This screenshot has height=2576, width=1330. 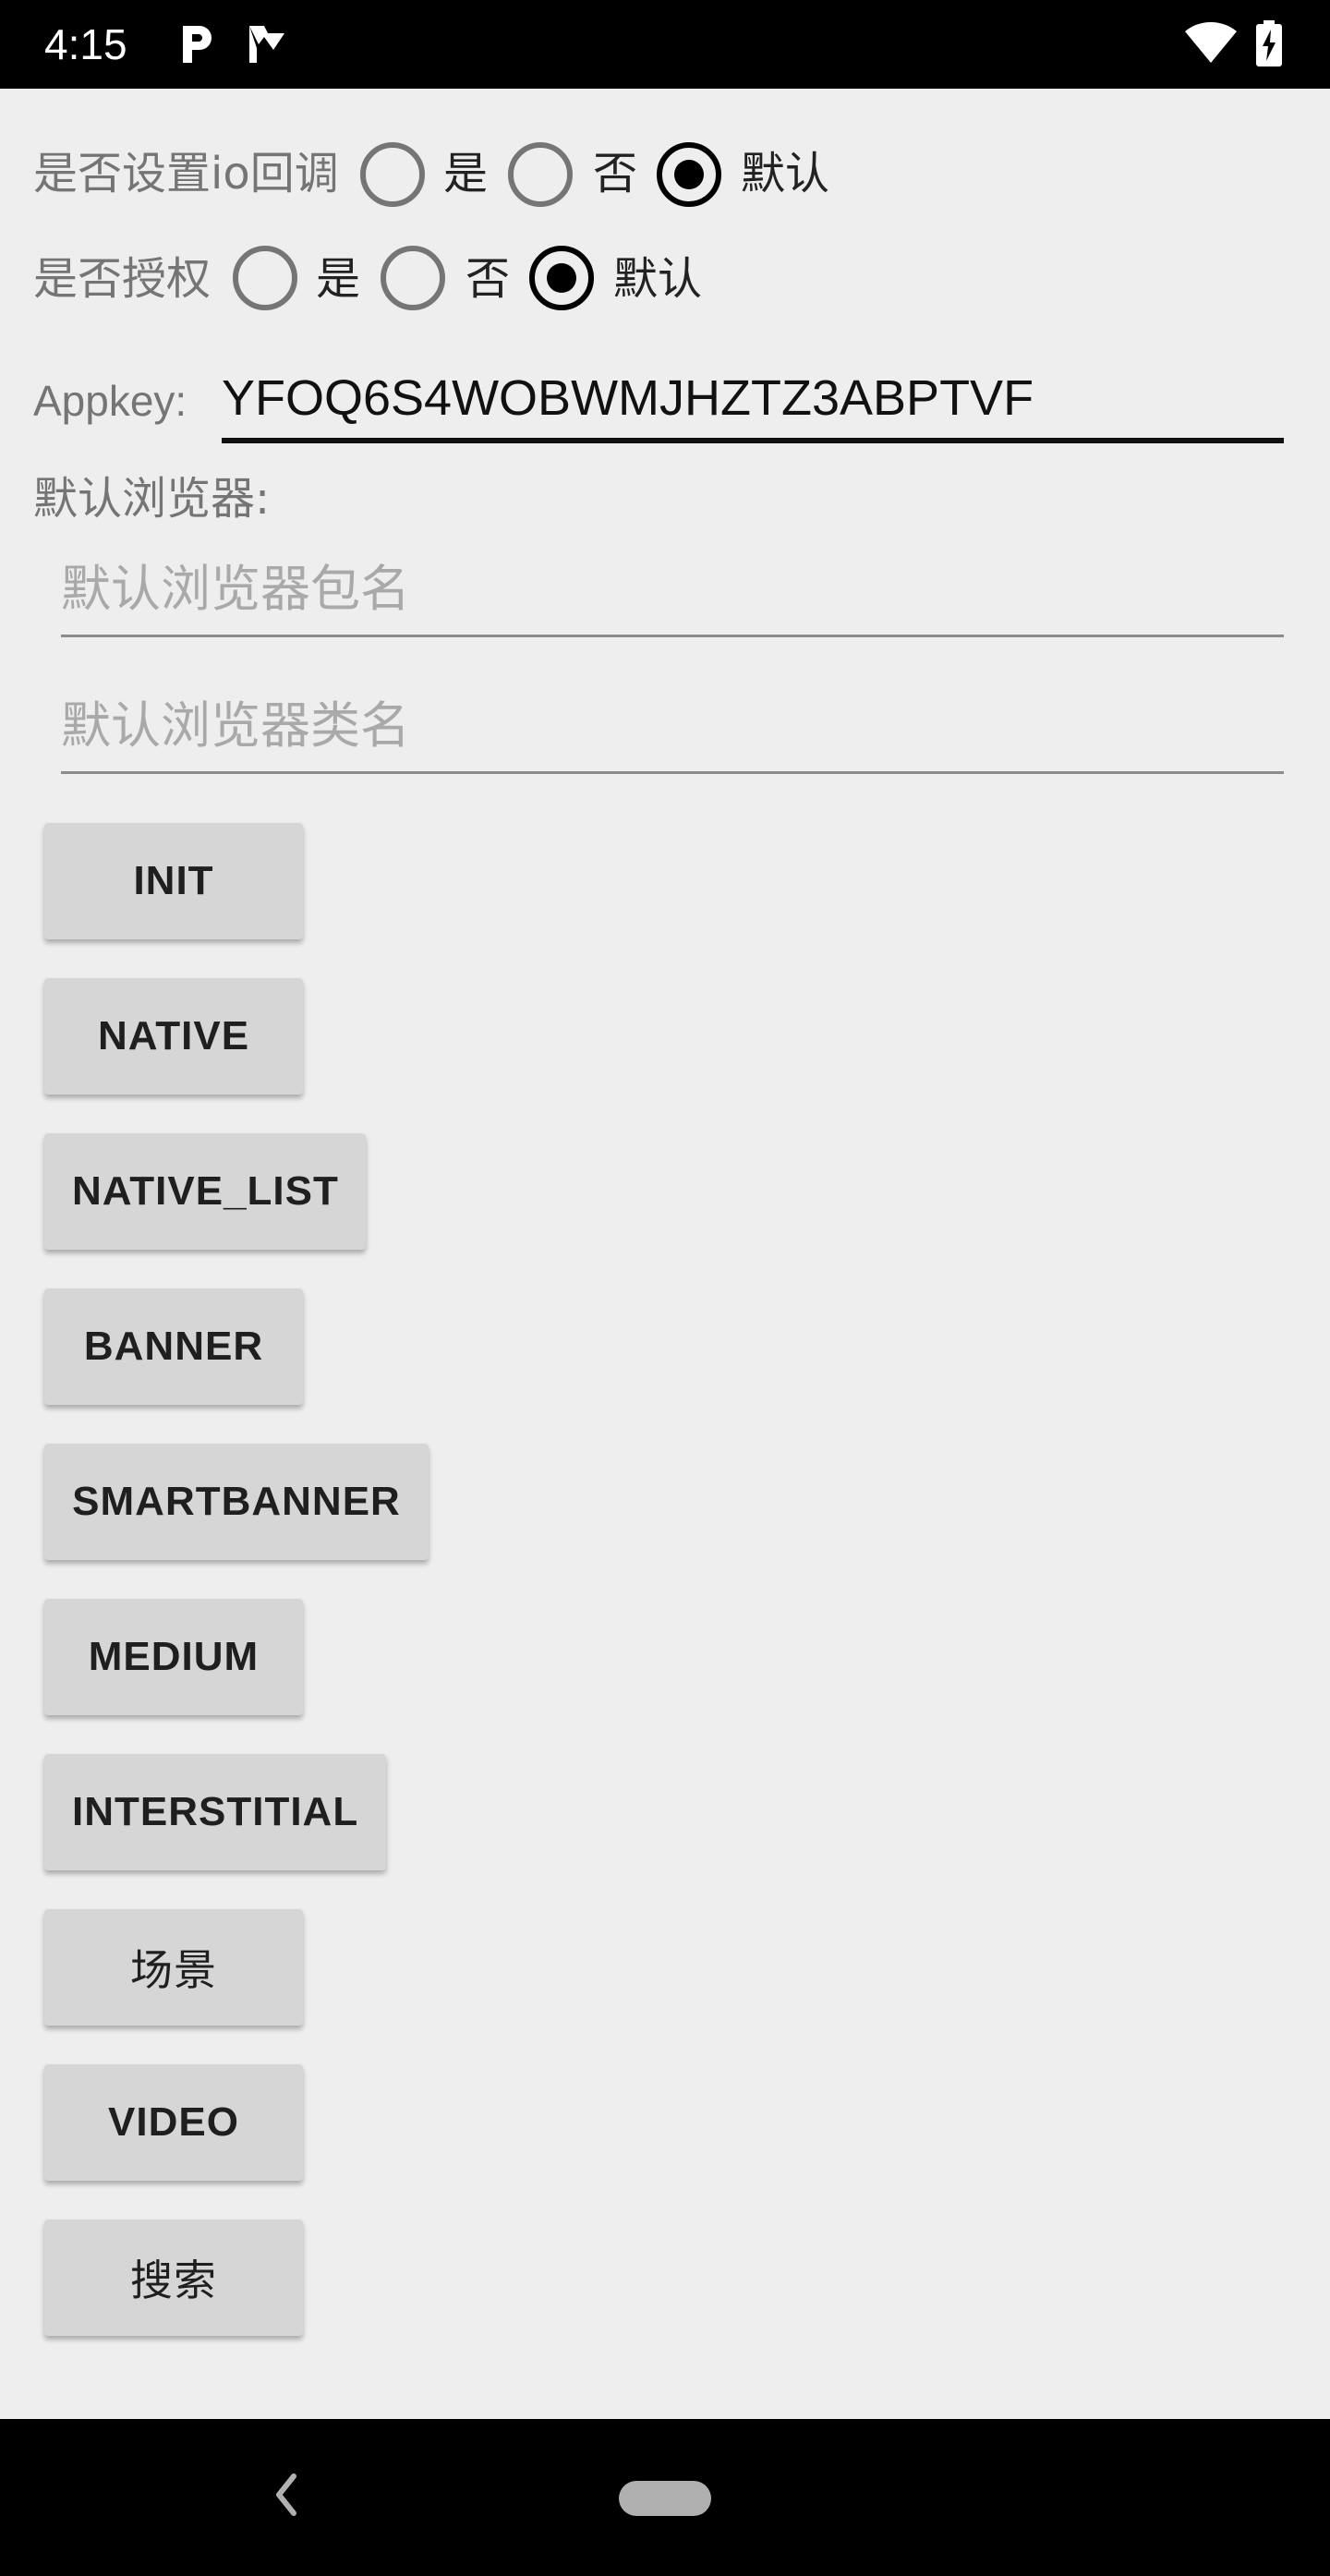 What do you see at coordinates (85, 44) in the screenshot?
I see `status-time: 4:15` at bounding box center [85, 44].